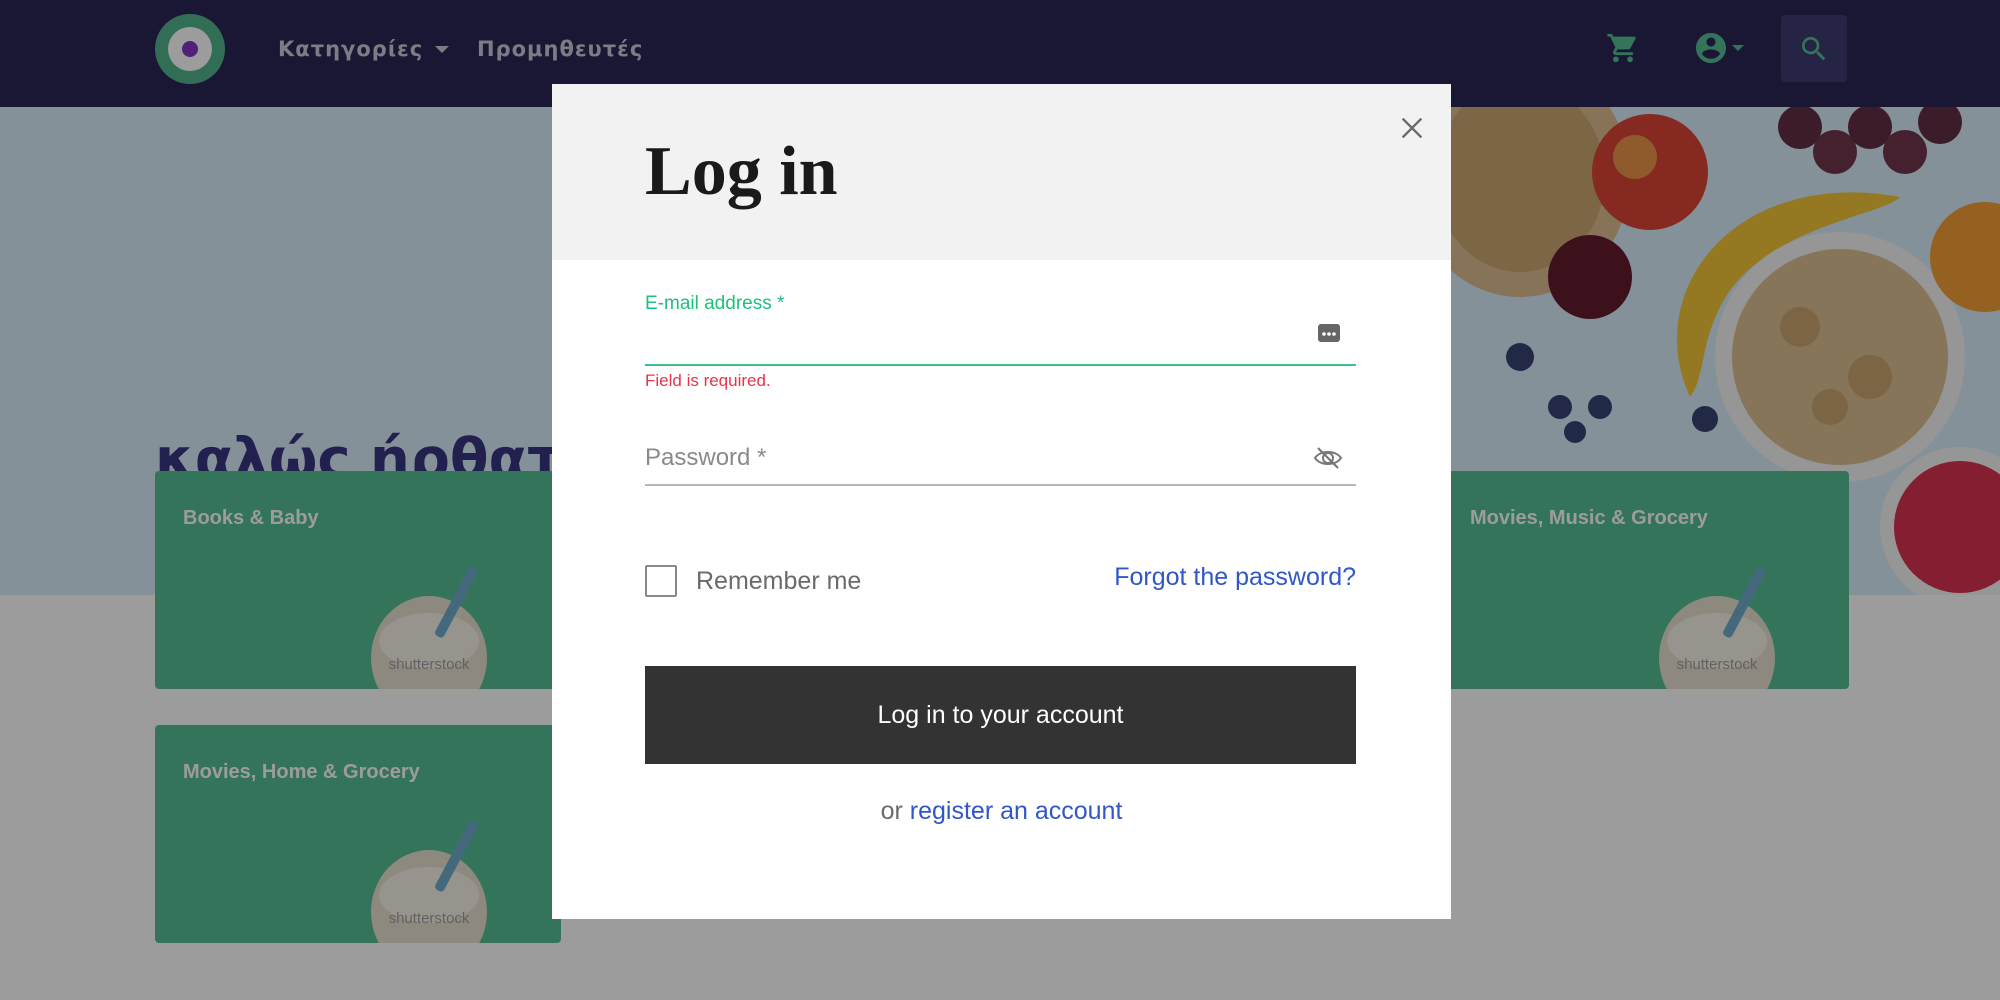 The height and width of the screenshot is (1000, 2000). Describe the element at coordinates (1016, 811) in the screenshot. I see `register-link: register an account` at that location.